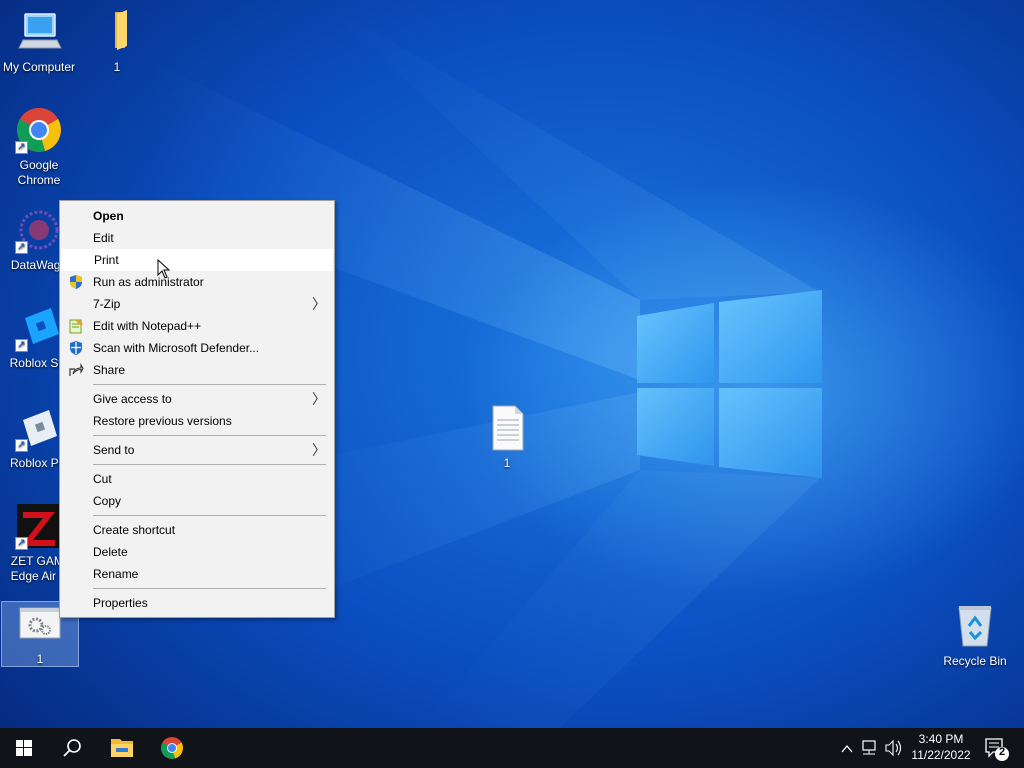 The image size is (1024, 768). What do you see at coordinates (76, 282) in the screenshot?
I see `uac-shield-icon` at bounding box center [76, 282].